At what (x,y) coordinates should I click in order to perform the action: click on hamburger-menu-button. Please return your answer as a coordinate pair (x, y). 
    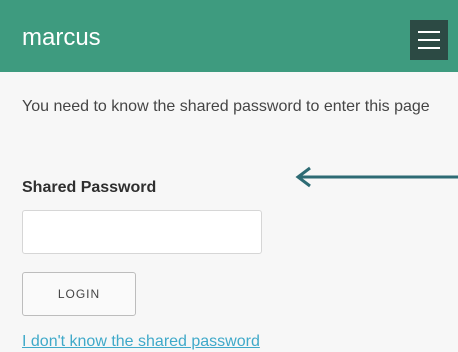
    Looking at the image, I should click on (429, 40).